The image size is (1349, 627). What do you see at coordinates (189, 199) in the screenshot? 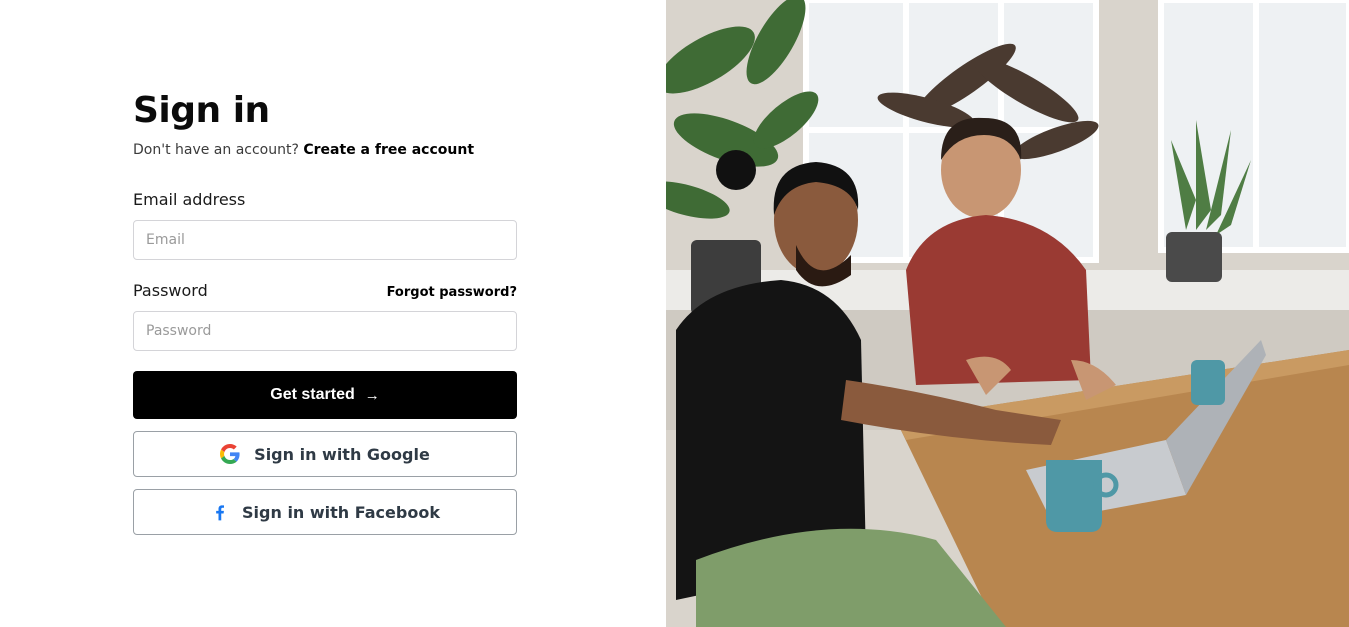
I see `email-label: Email address` at bounding box center [189, 199].